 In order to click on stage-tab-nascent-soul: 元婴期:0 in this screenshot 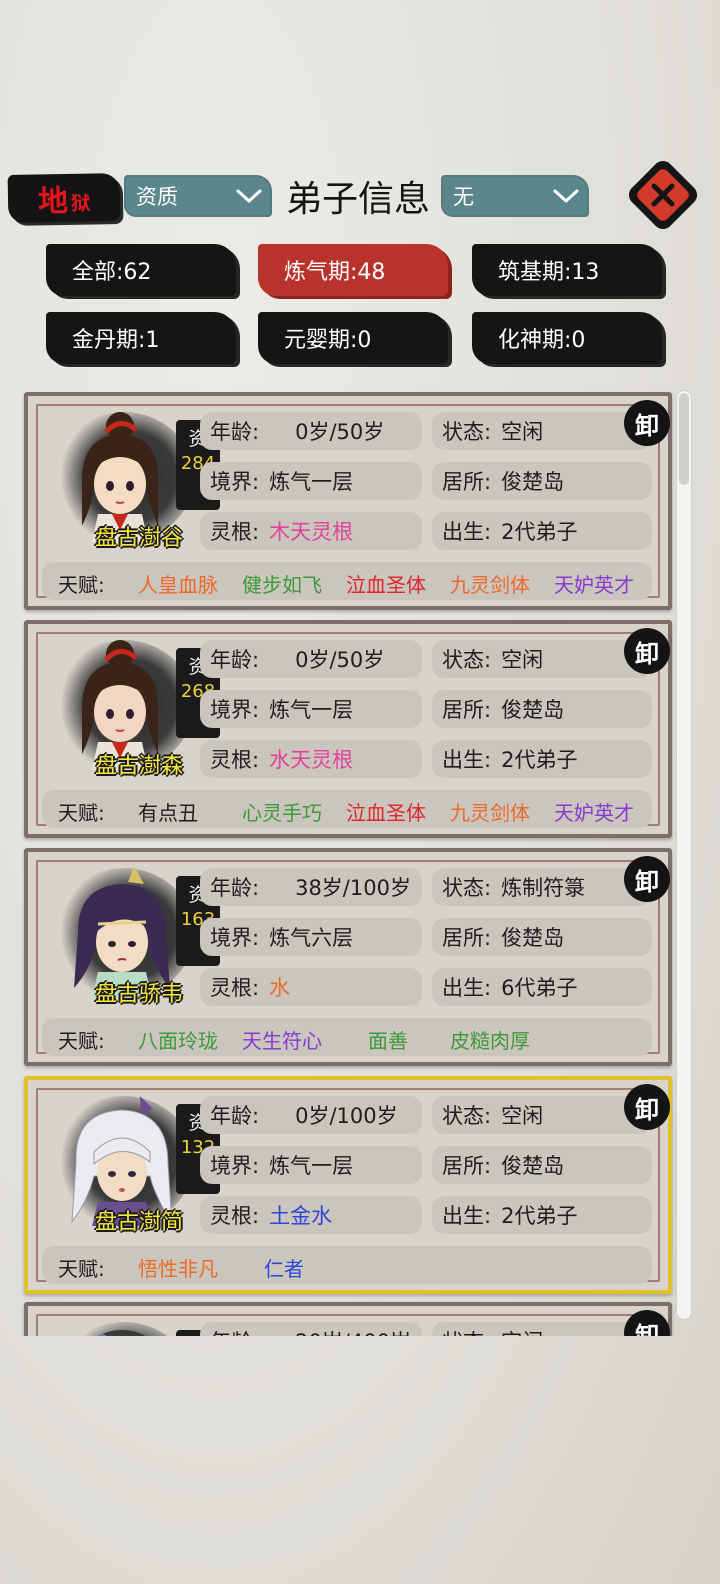, I will do `click(353, 338)`.